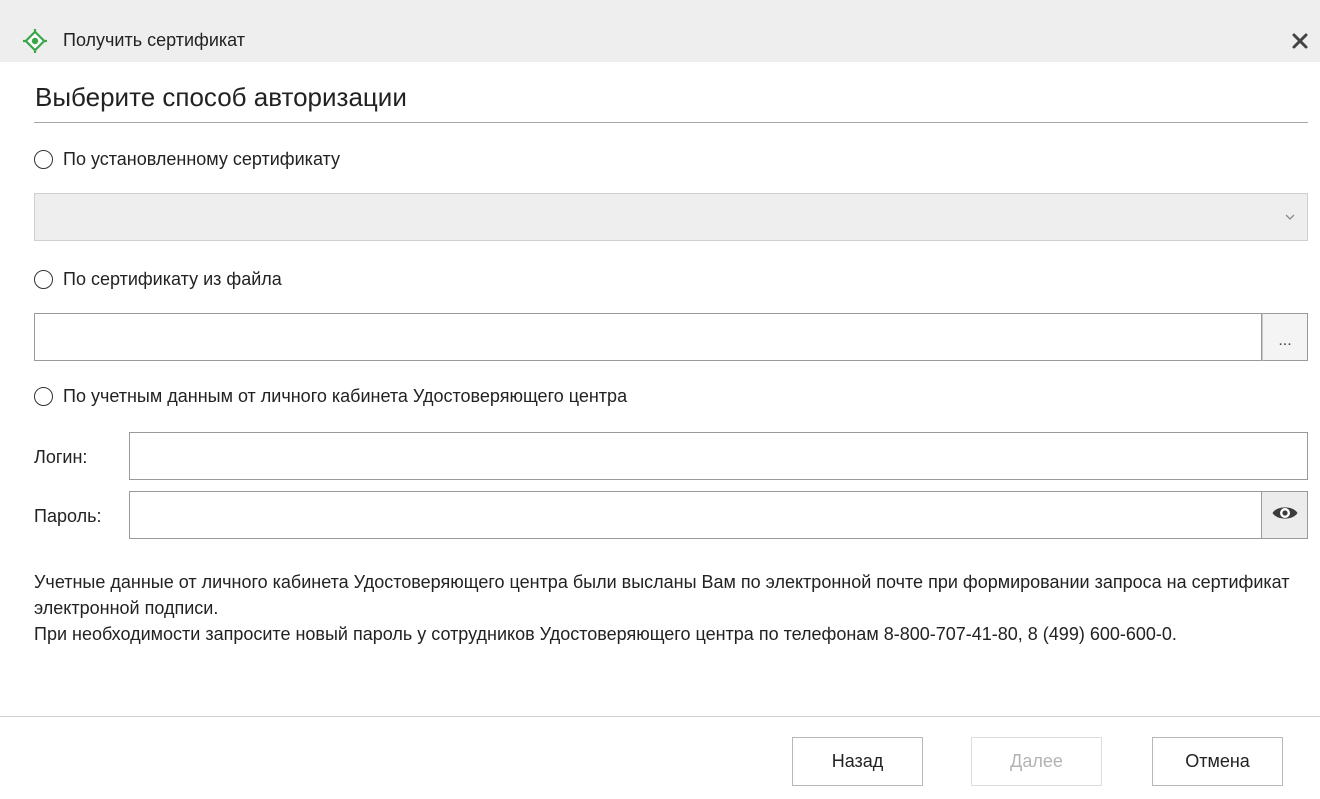  What do you see at coordinates (202, 158) in the screenshot?
I see `radio-label: По установленному сертификату` at bounding box center [202, 158].